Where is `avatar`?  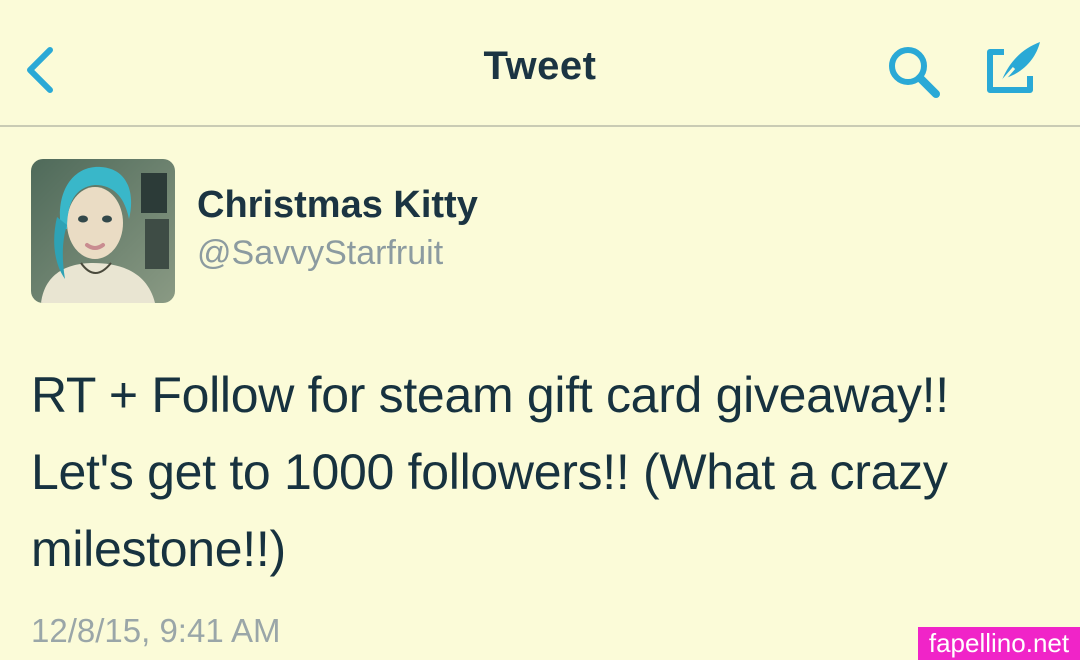
avatar is located at coordinates (103, 231).